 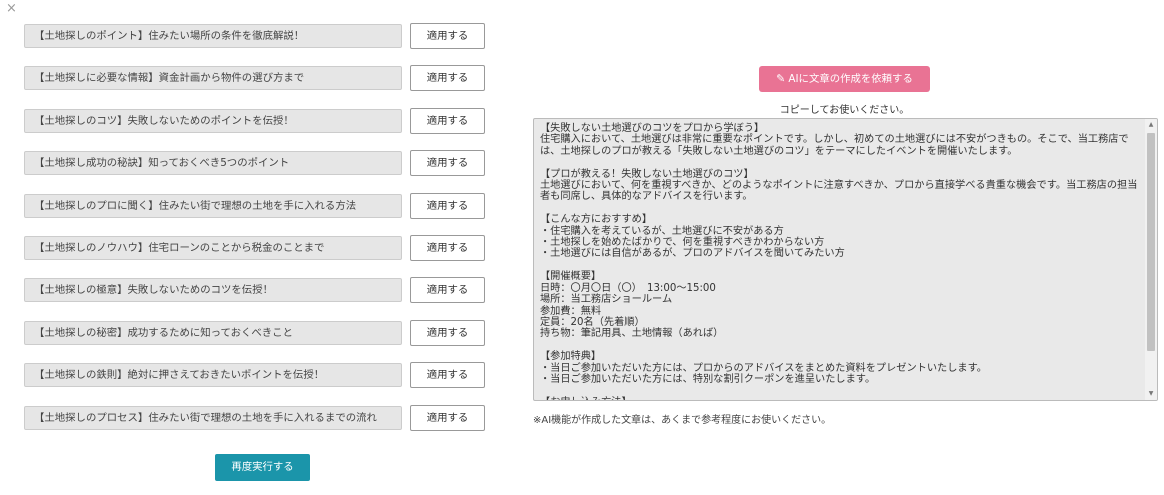 I want to click on rerun-button: 再度実行する, so click(x=262, y=467).